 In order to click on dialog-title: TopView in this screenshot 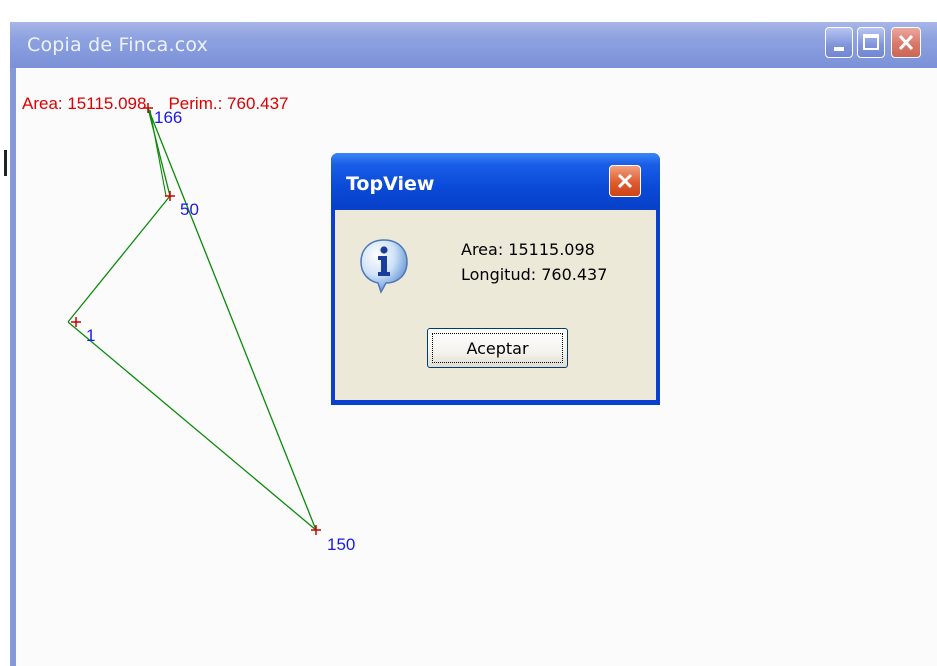, I will do `click(390, 184)`.